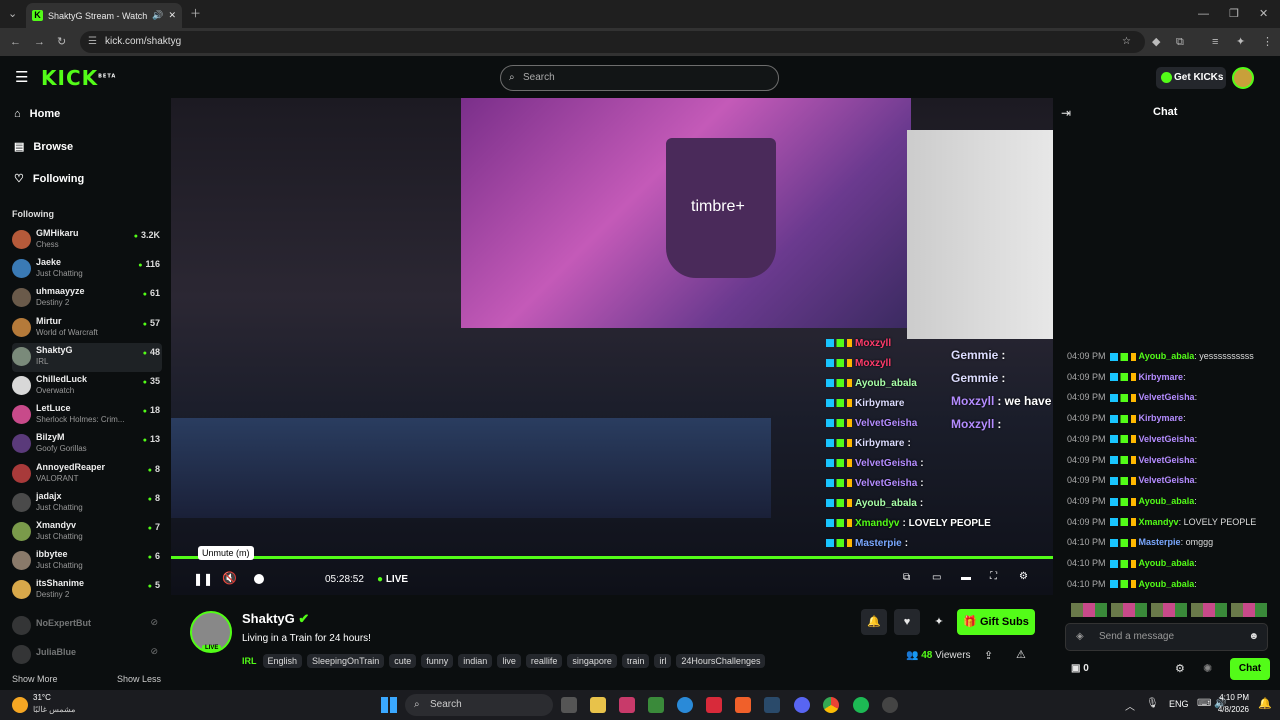 The width and height of the screenshot is (1280, 720). Describe the element at coordinates (656, 705) in the screenshot. I see `xbox-icon` at that location.